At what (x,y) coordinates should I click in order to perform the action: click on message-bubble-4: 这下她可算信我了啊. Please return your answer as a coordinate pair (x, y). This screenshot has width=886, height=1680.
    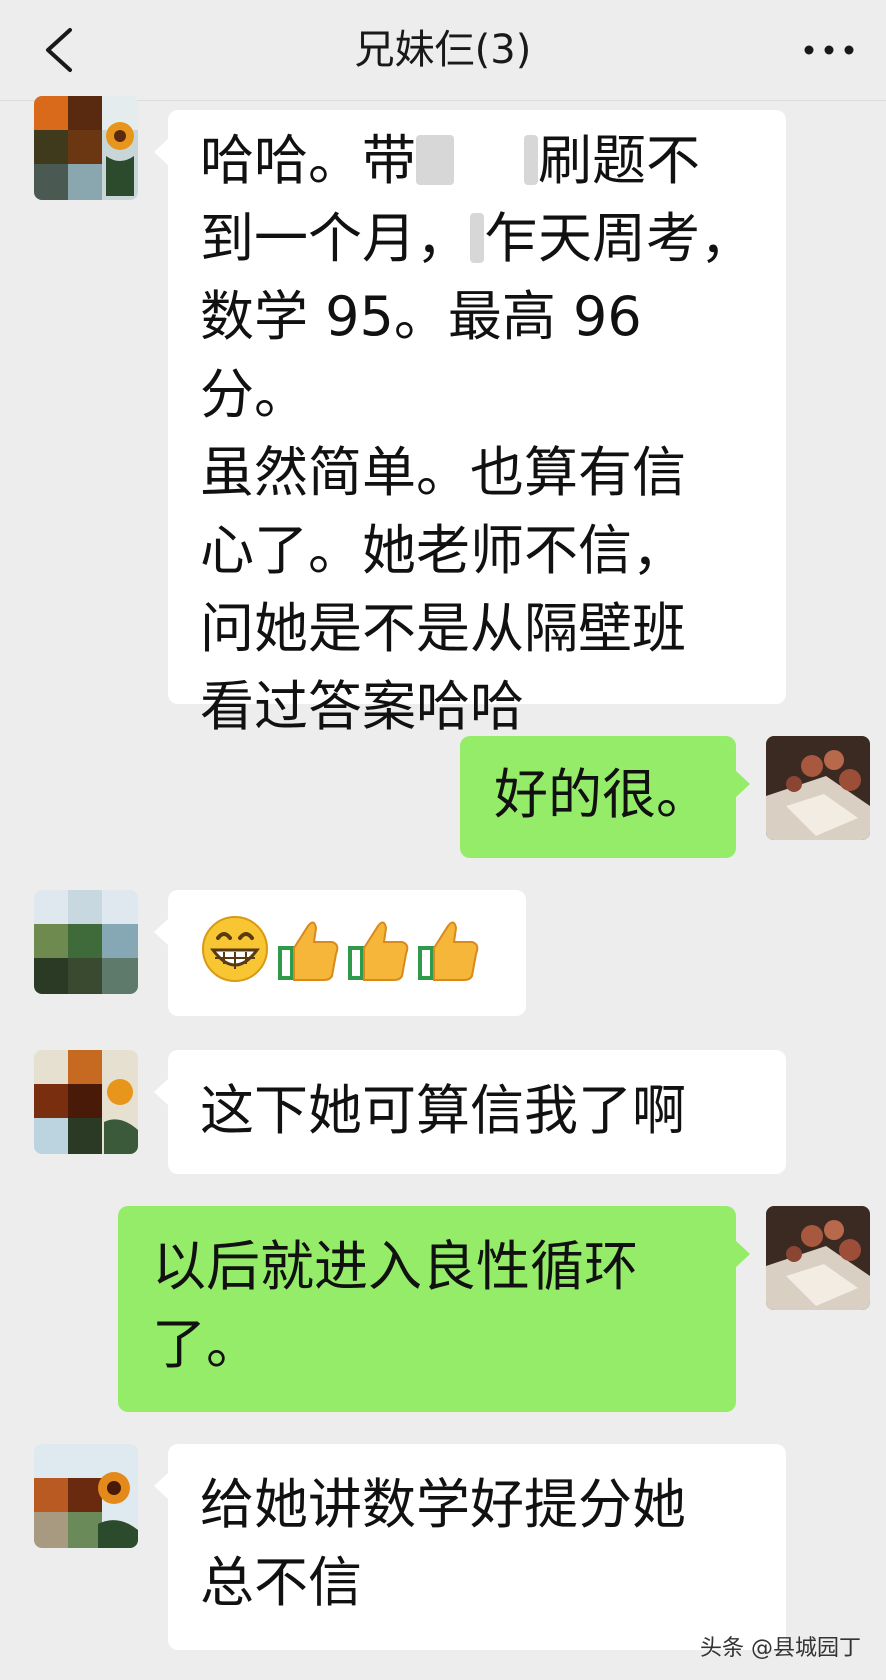
    Looking at the image, I should click on (470, 1112).